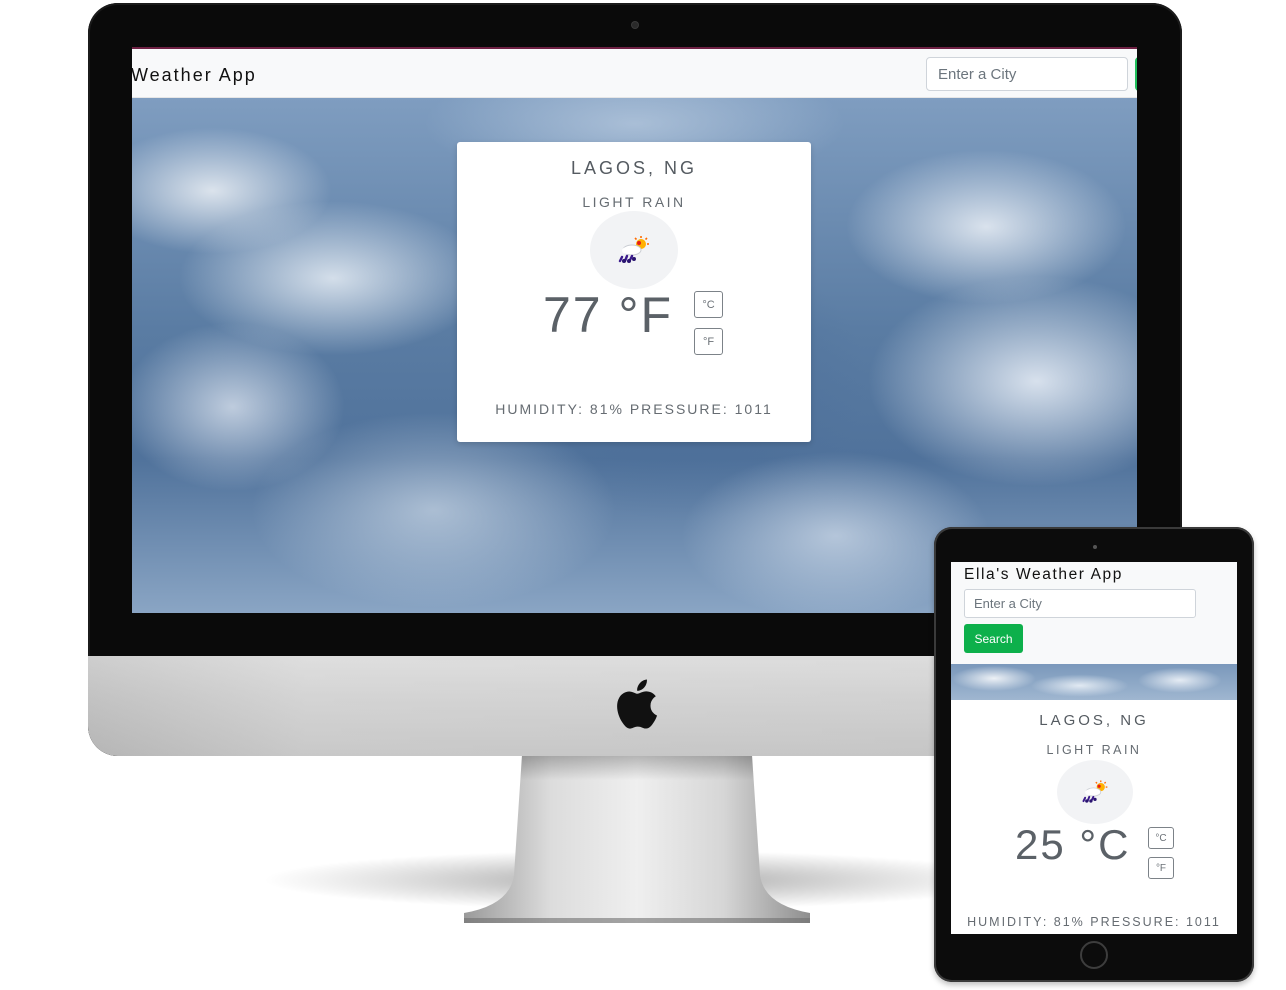 The width and height of the screenshot is (1286, 990). I want to click on ipad-camera, so click(1095, 547).